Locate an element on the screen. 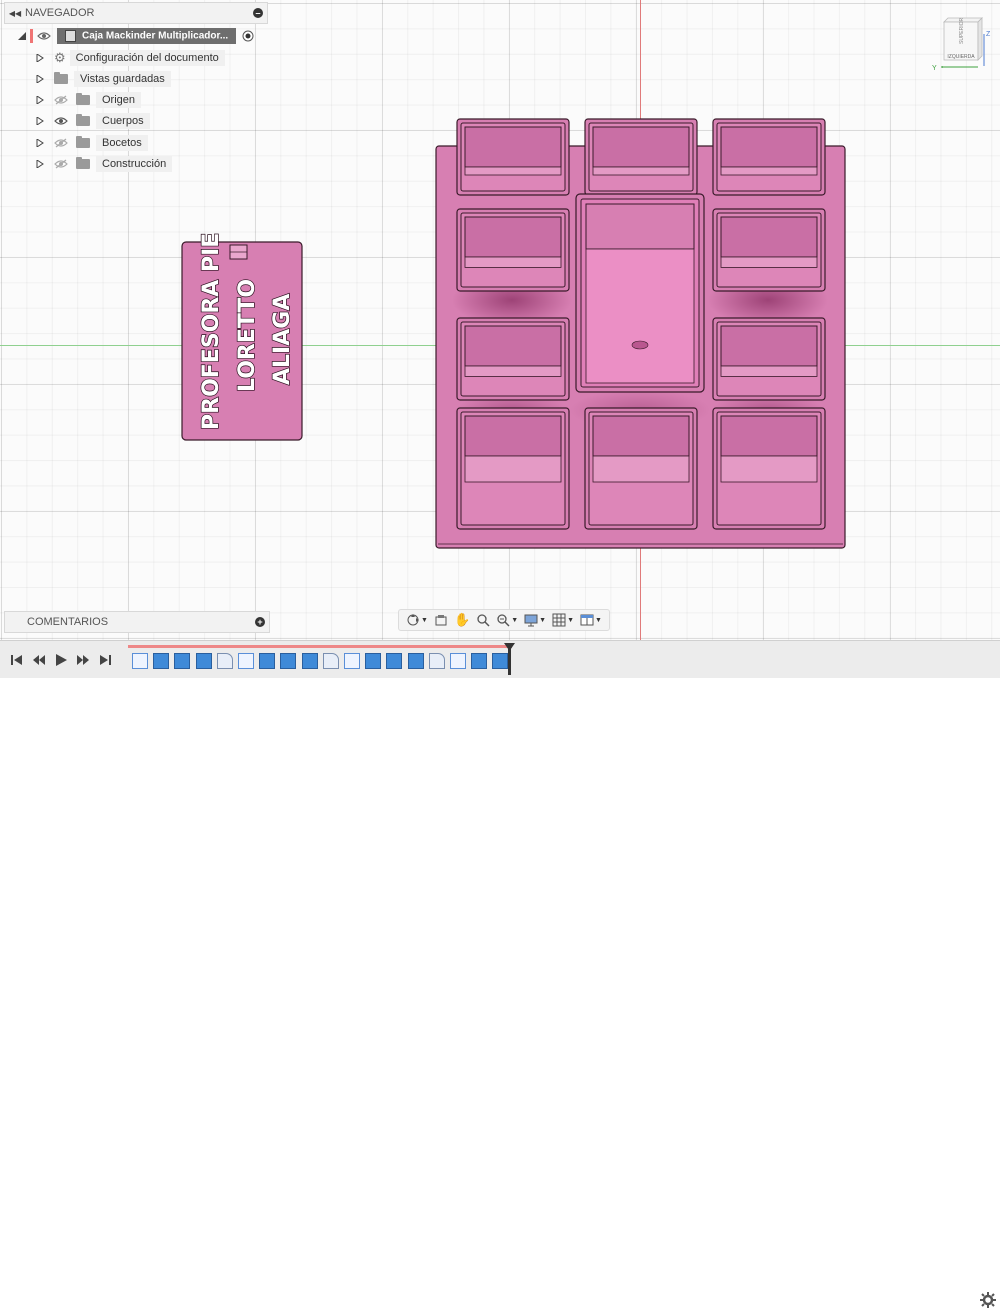 Image resolution: width=1000 pixels, height=1308 pixels. zoom-icon is located at coordinates (483, 620).